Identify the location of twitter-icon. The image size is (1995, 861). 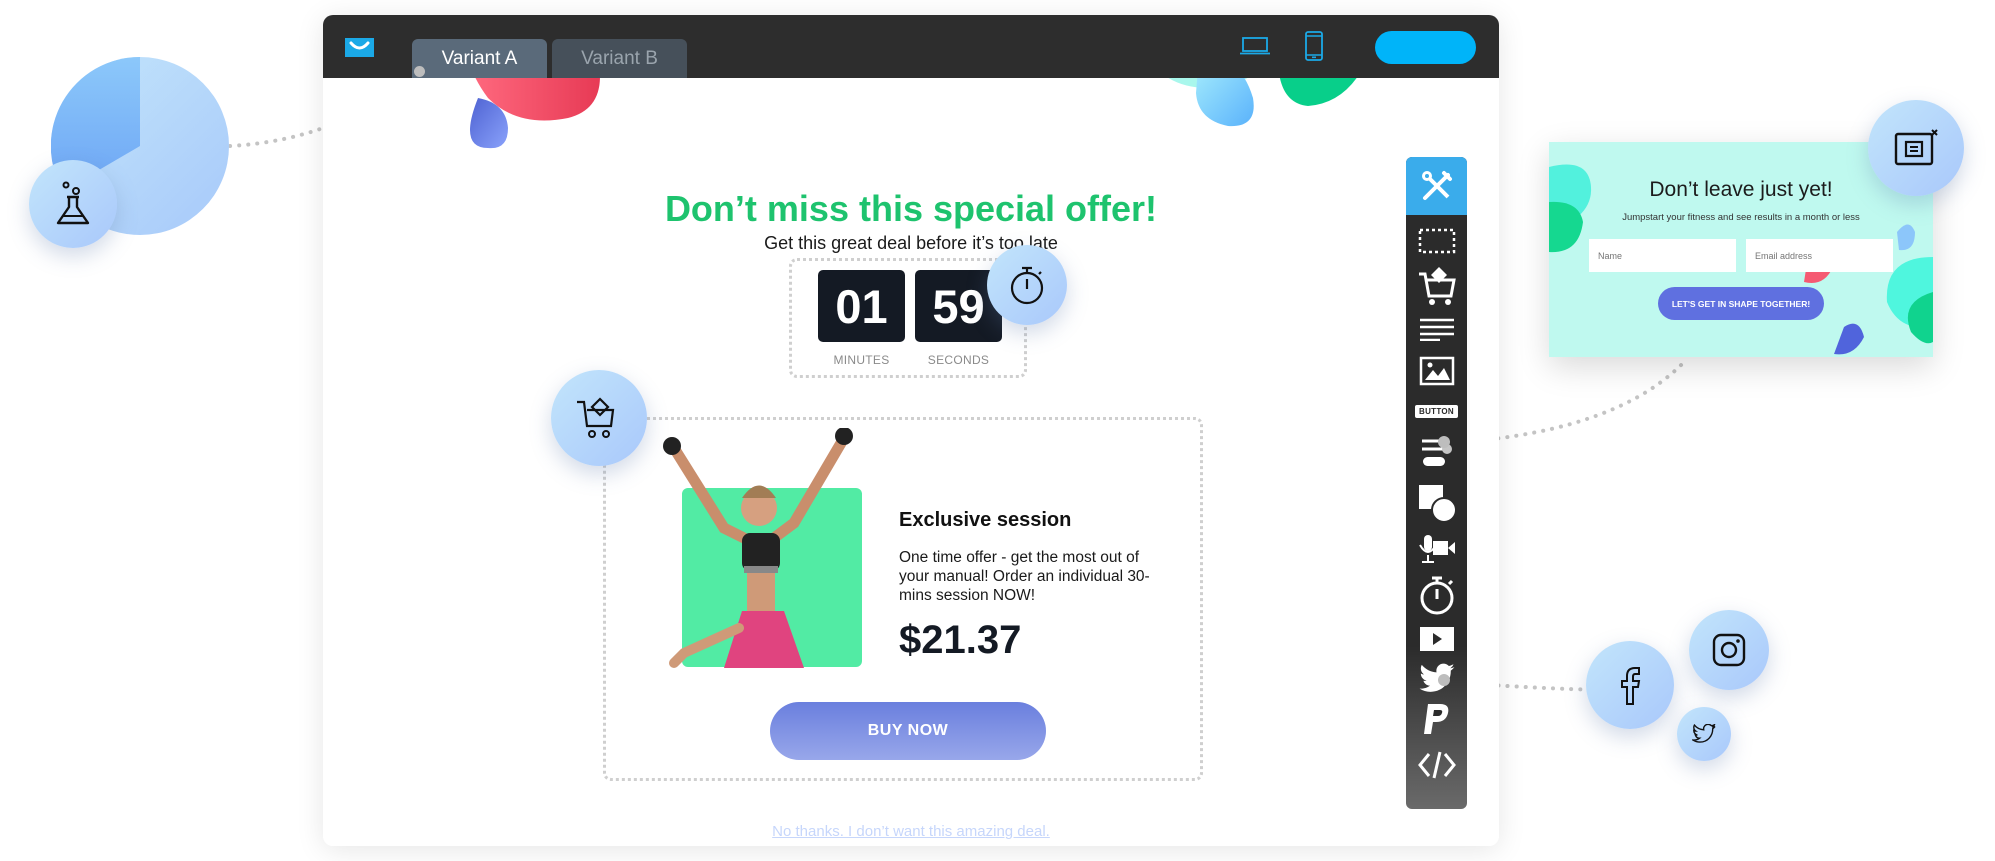
(1704, 733).